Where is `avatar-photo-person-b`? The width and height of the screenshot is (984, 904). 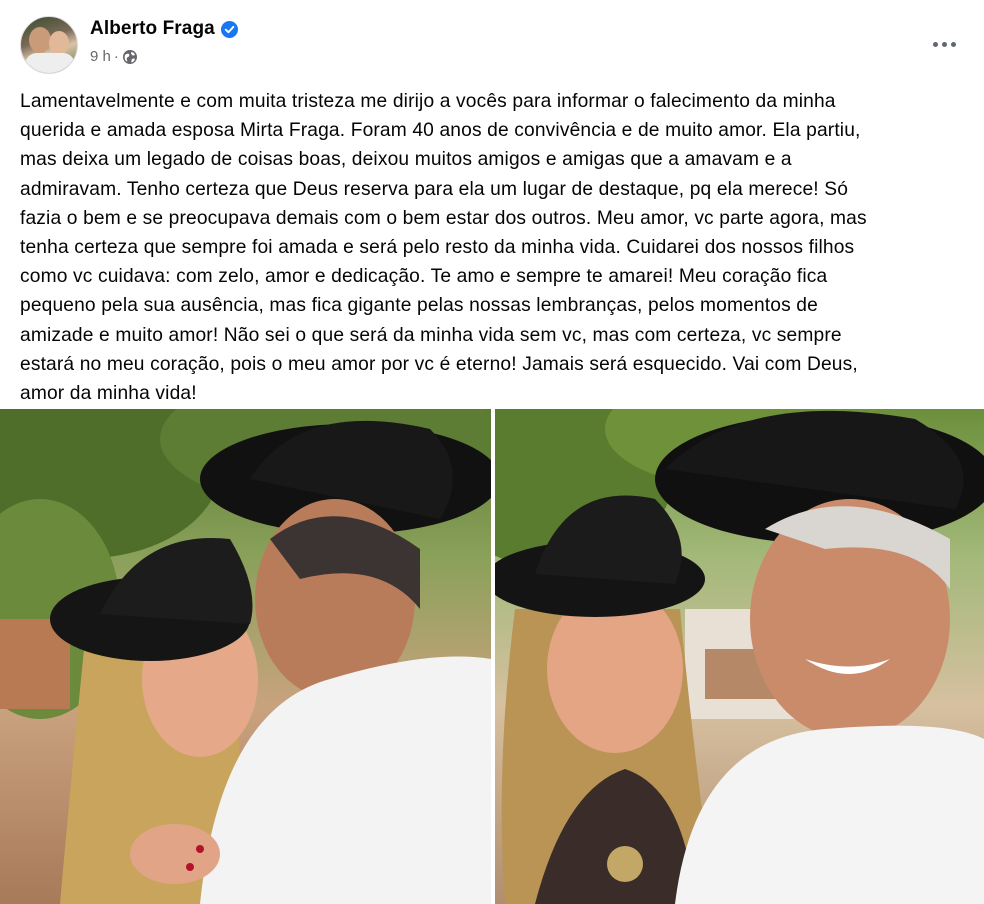
avatar-photo-person-b is located at coordinates (59, 43).